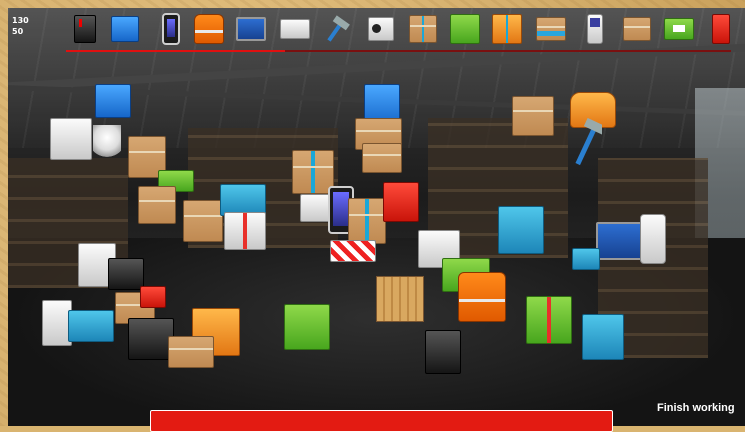 The image size is (745, 432). Describe the element at coordinates (153, 297) in the screenshot. I see `red-bag-item` at that location.